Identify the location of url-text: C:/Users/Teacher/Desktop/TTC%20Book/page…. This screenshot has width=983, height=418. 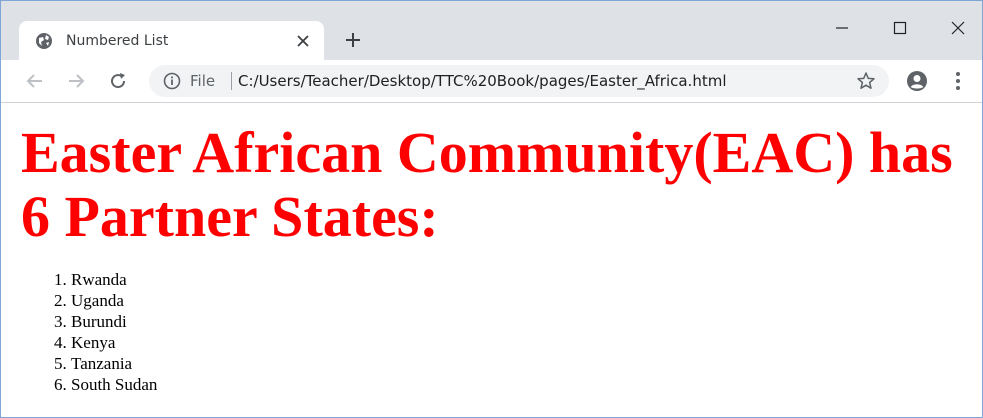
(482, 81).